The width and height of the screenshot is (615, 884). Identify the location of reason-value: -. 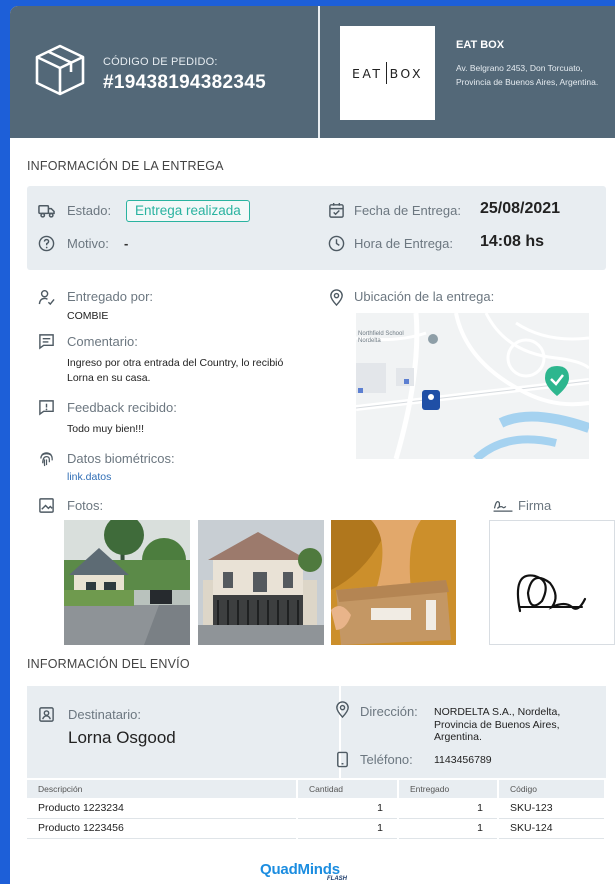
(126, 243).